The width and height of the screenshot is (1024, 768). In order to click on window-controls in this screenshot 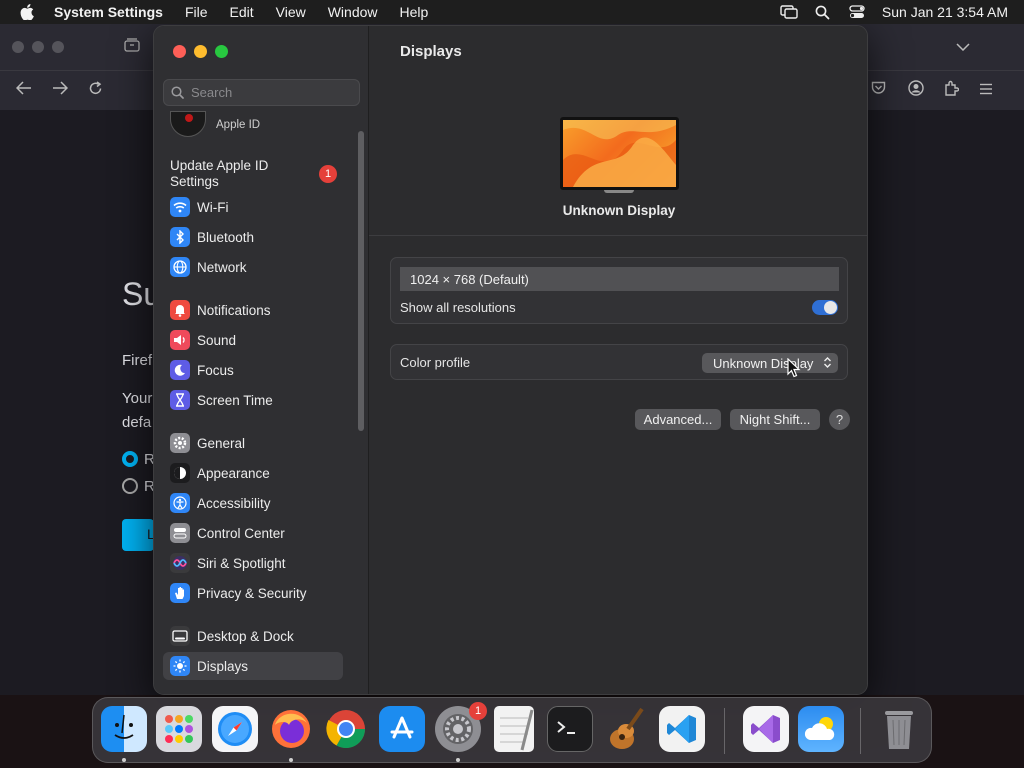, I will do `click(200, 51)`.